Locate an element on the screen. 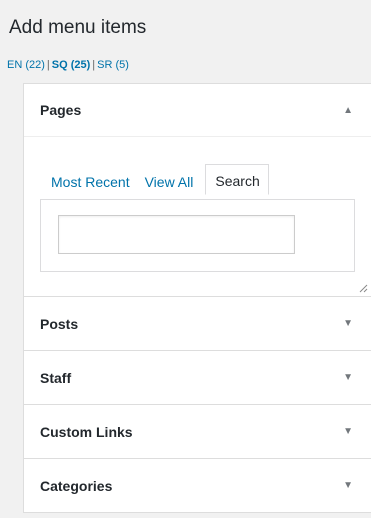 The image size is (371, 518). tab-search: Search is located at coordinates (237, 179).